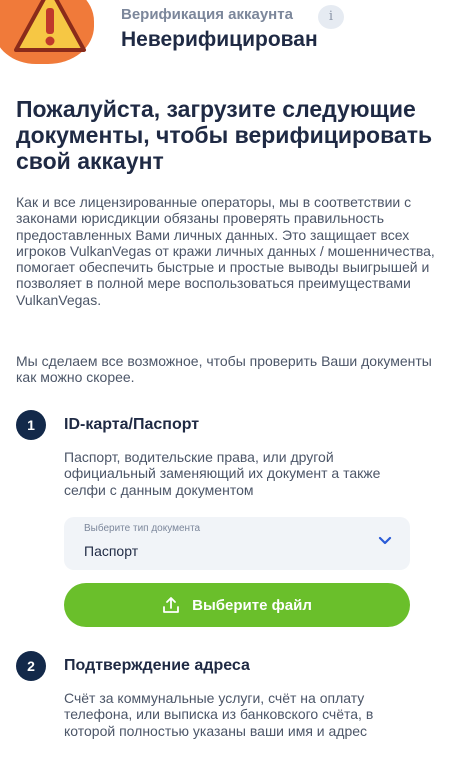 The width and height of the screenshot is (450, 767). Describe the element at coordinates (132, 424) in the screenshot. I see `step-title-id: ID-карта/Паспорт` at that location.